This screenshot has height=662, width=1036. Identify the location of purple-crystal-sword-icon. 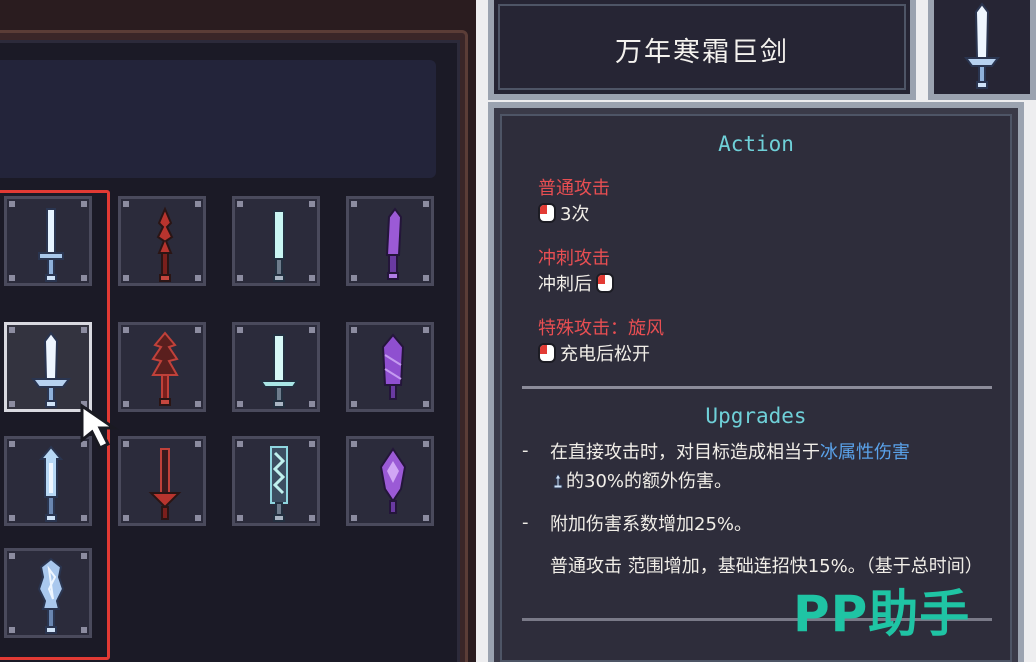
(393, 366).